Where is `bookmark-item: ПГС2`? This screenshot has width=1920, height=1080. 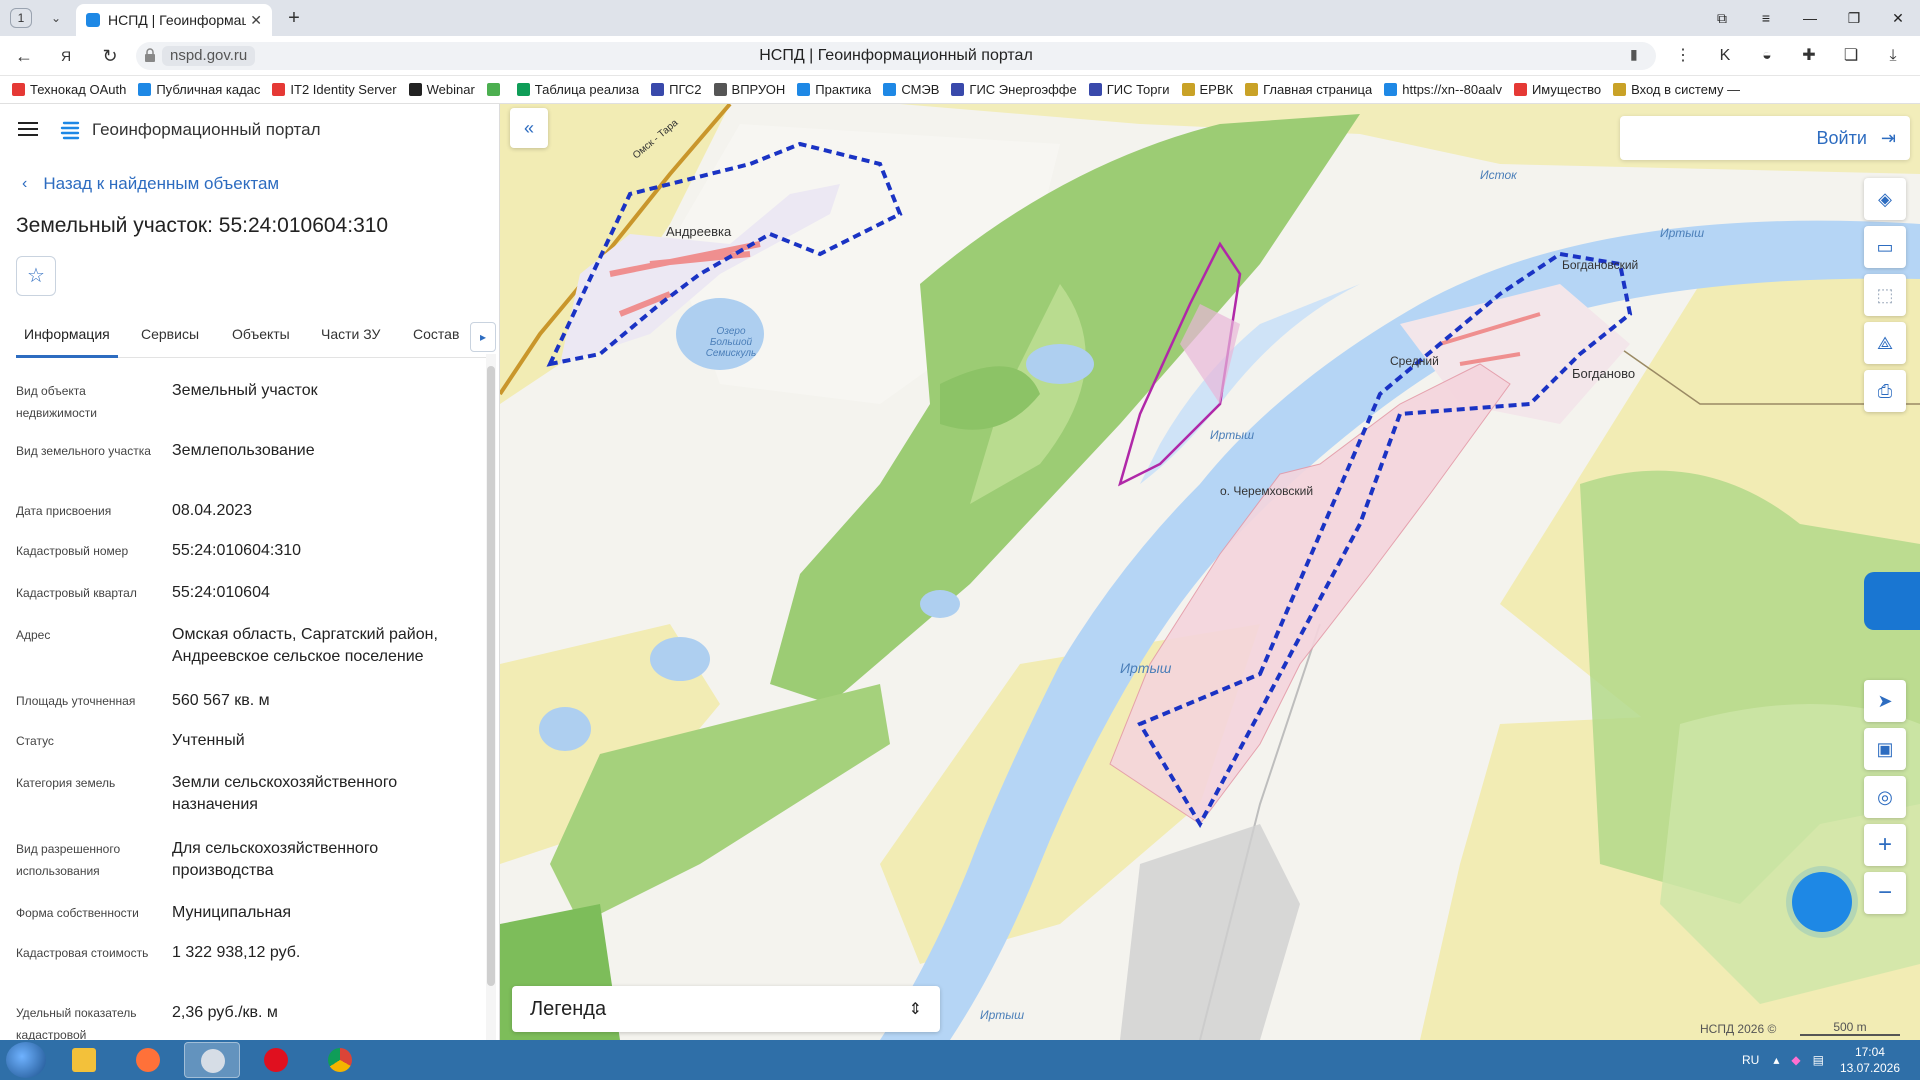
bookmark-item: ПГС2 is located at coordinates (676, 89).